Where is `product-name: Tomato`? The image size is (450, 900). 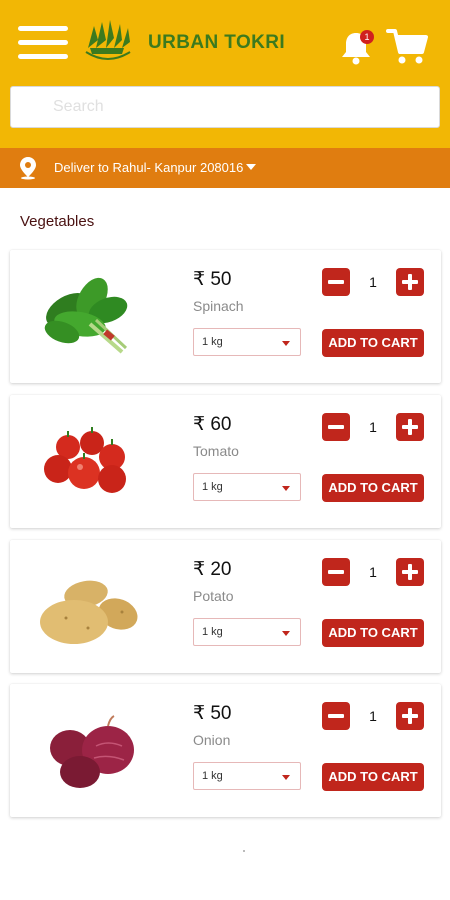 product-name: Tomato is located at coordinates (216, 451).